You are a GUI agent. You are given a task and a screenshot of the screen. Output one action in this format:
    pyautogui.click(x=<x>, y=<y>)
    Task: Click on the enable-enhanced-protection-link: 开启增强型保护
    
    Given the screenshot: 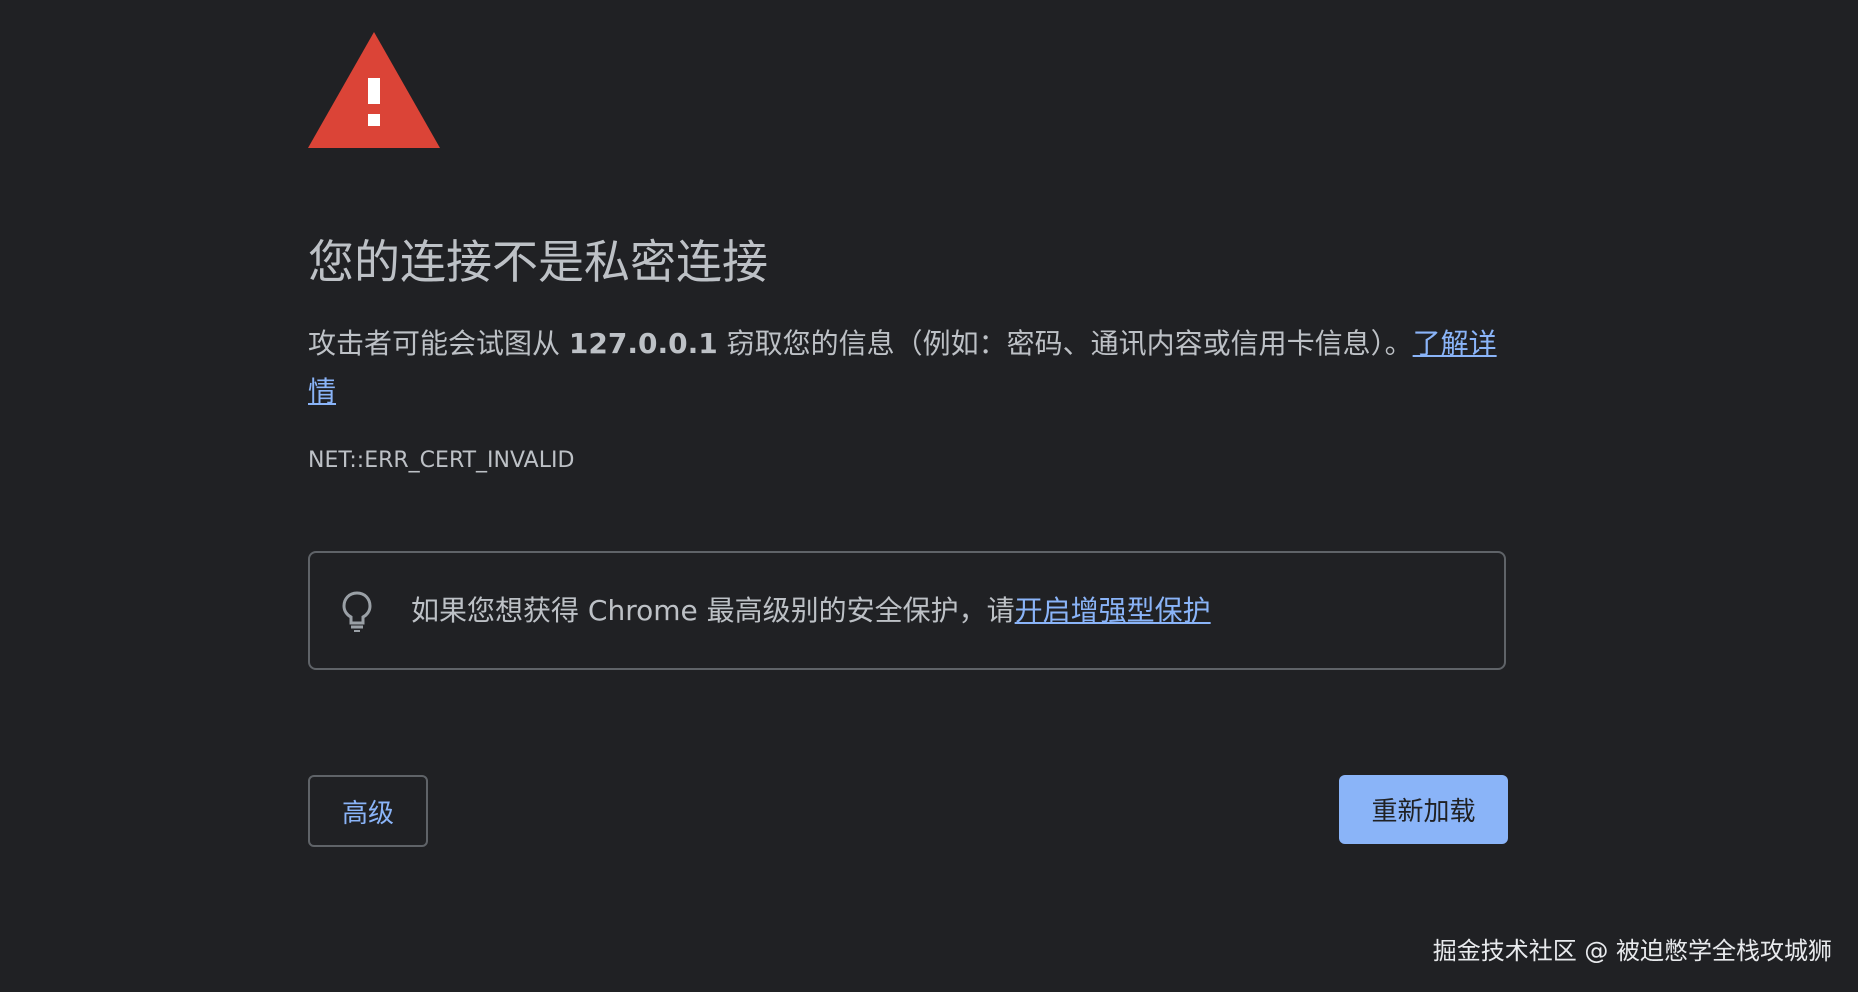 What is the action you would take?
    pyautogui.click(x=1113, y=610)
    